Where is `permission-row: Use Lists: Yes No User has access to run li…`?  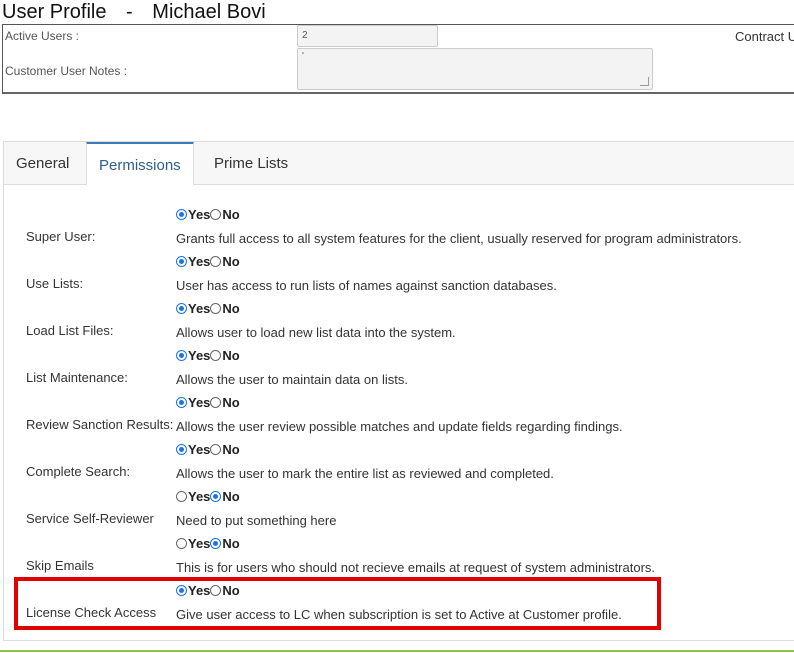
permission-row: Use Lists: Yes No User has access to run li… is located at coordinates (399, 275).